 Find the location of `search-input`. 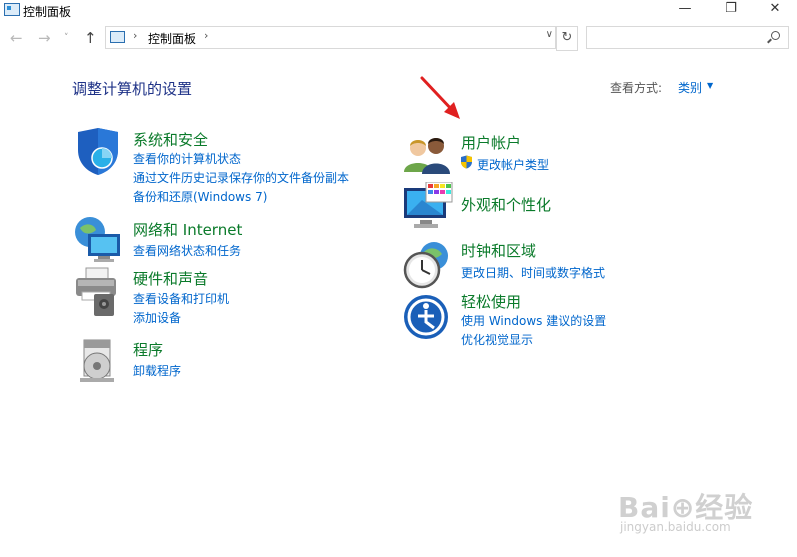

search-input is located at coordinates (687, 37).